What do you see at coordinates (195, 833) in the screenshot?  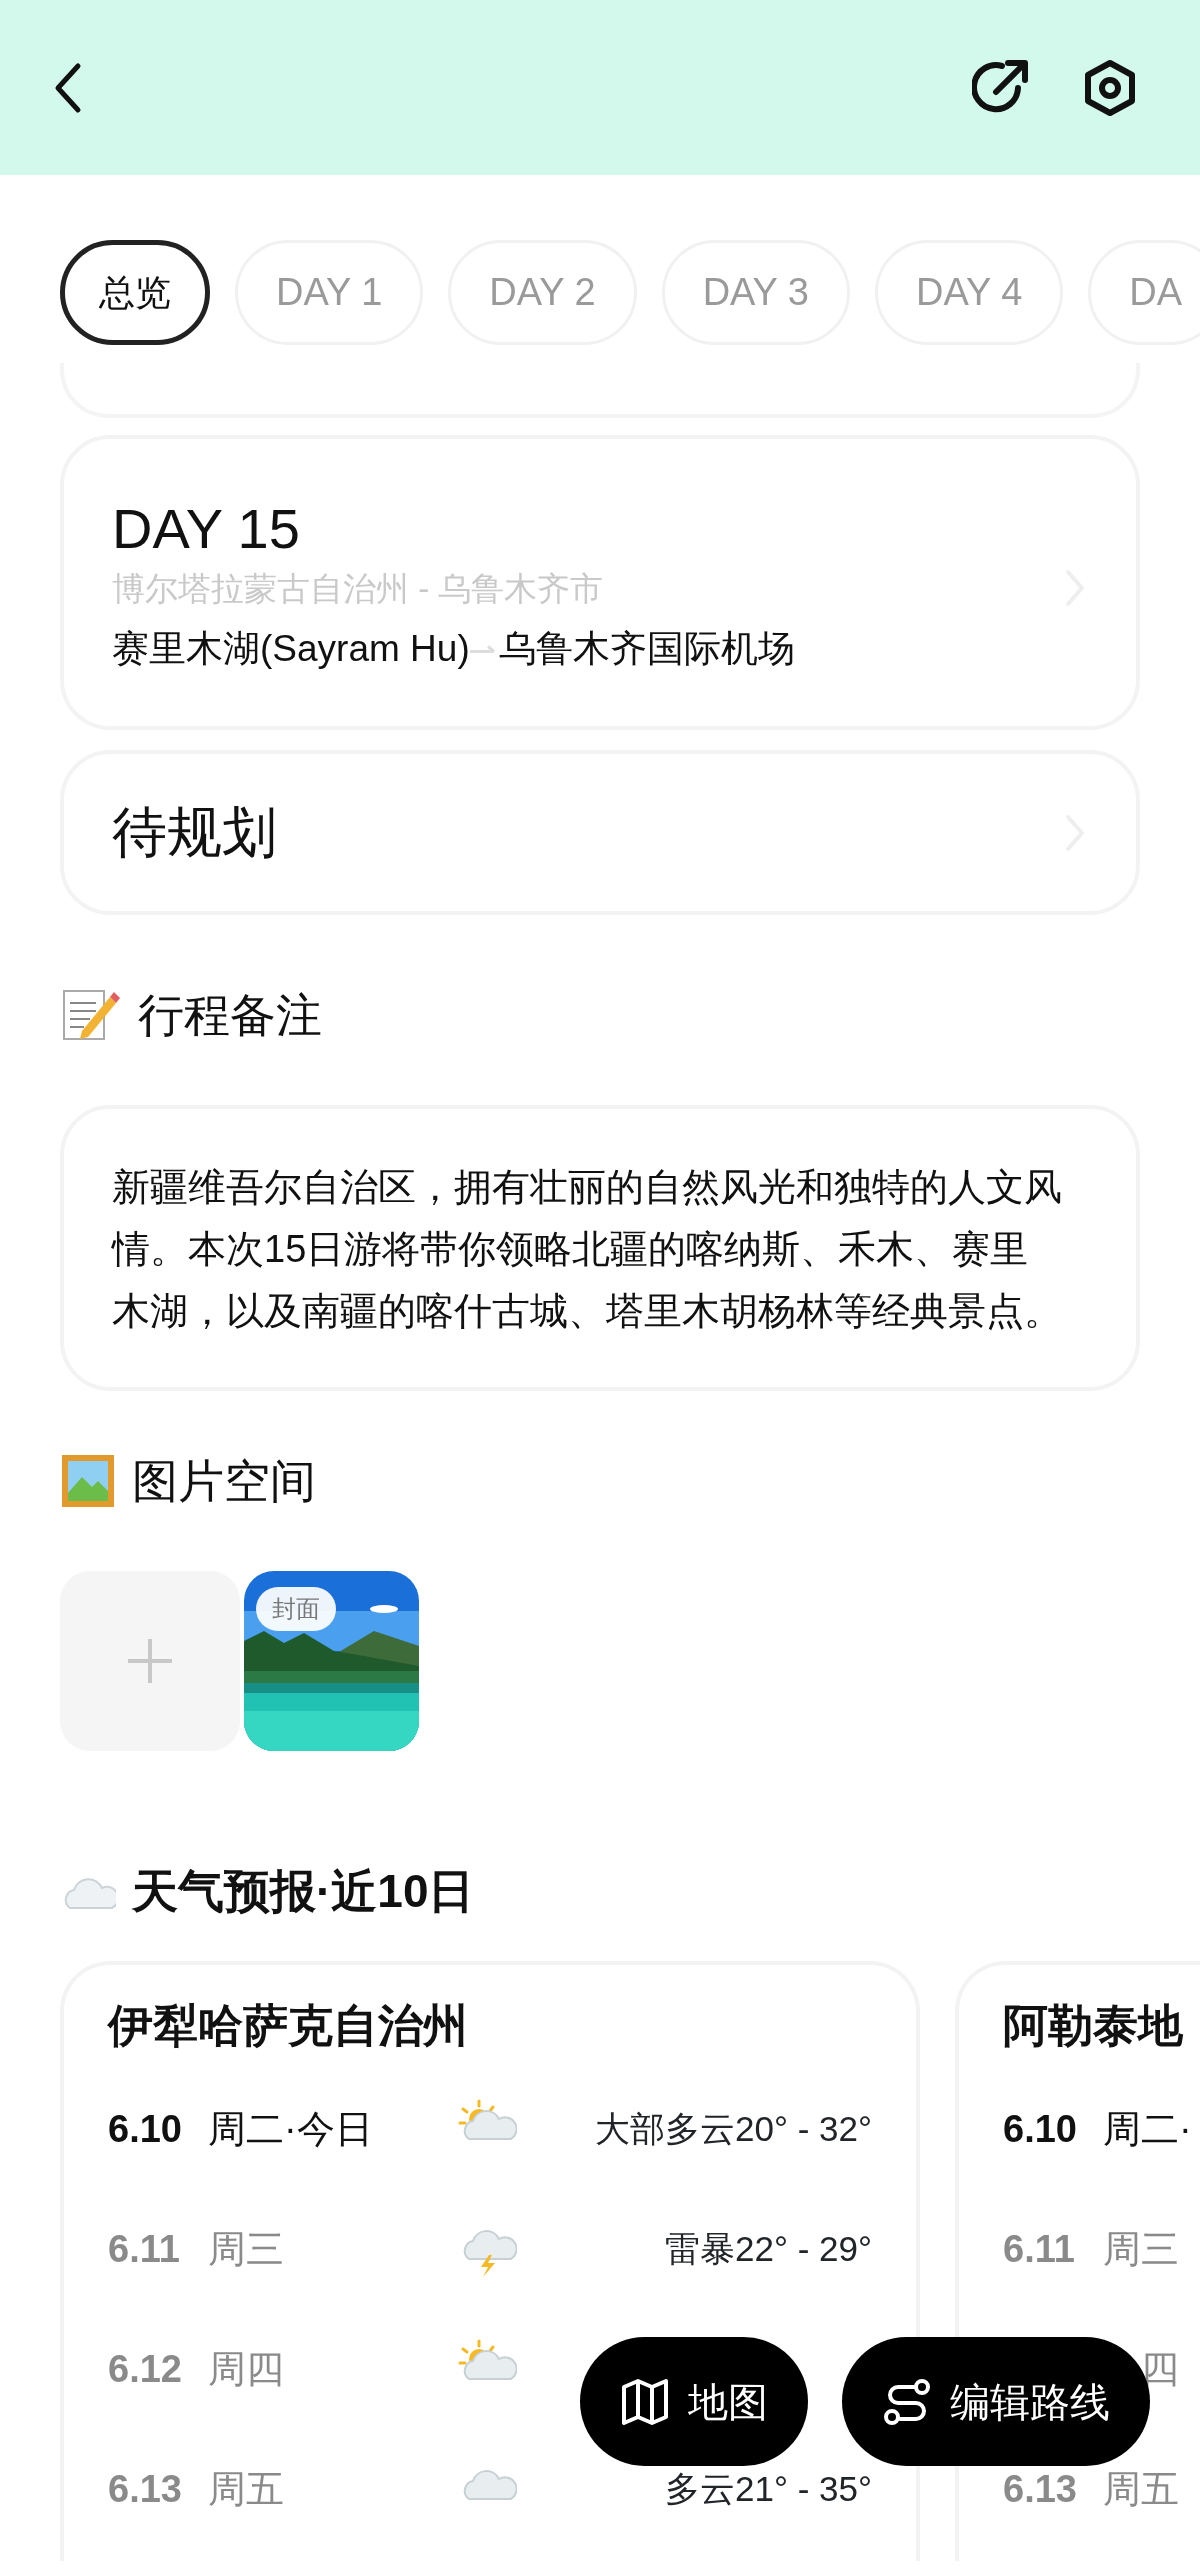 I see `day-title: 待规划` at bounding box center [195, 833].